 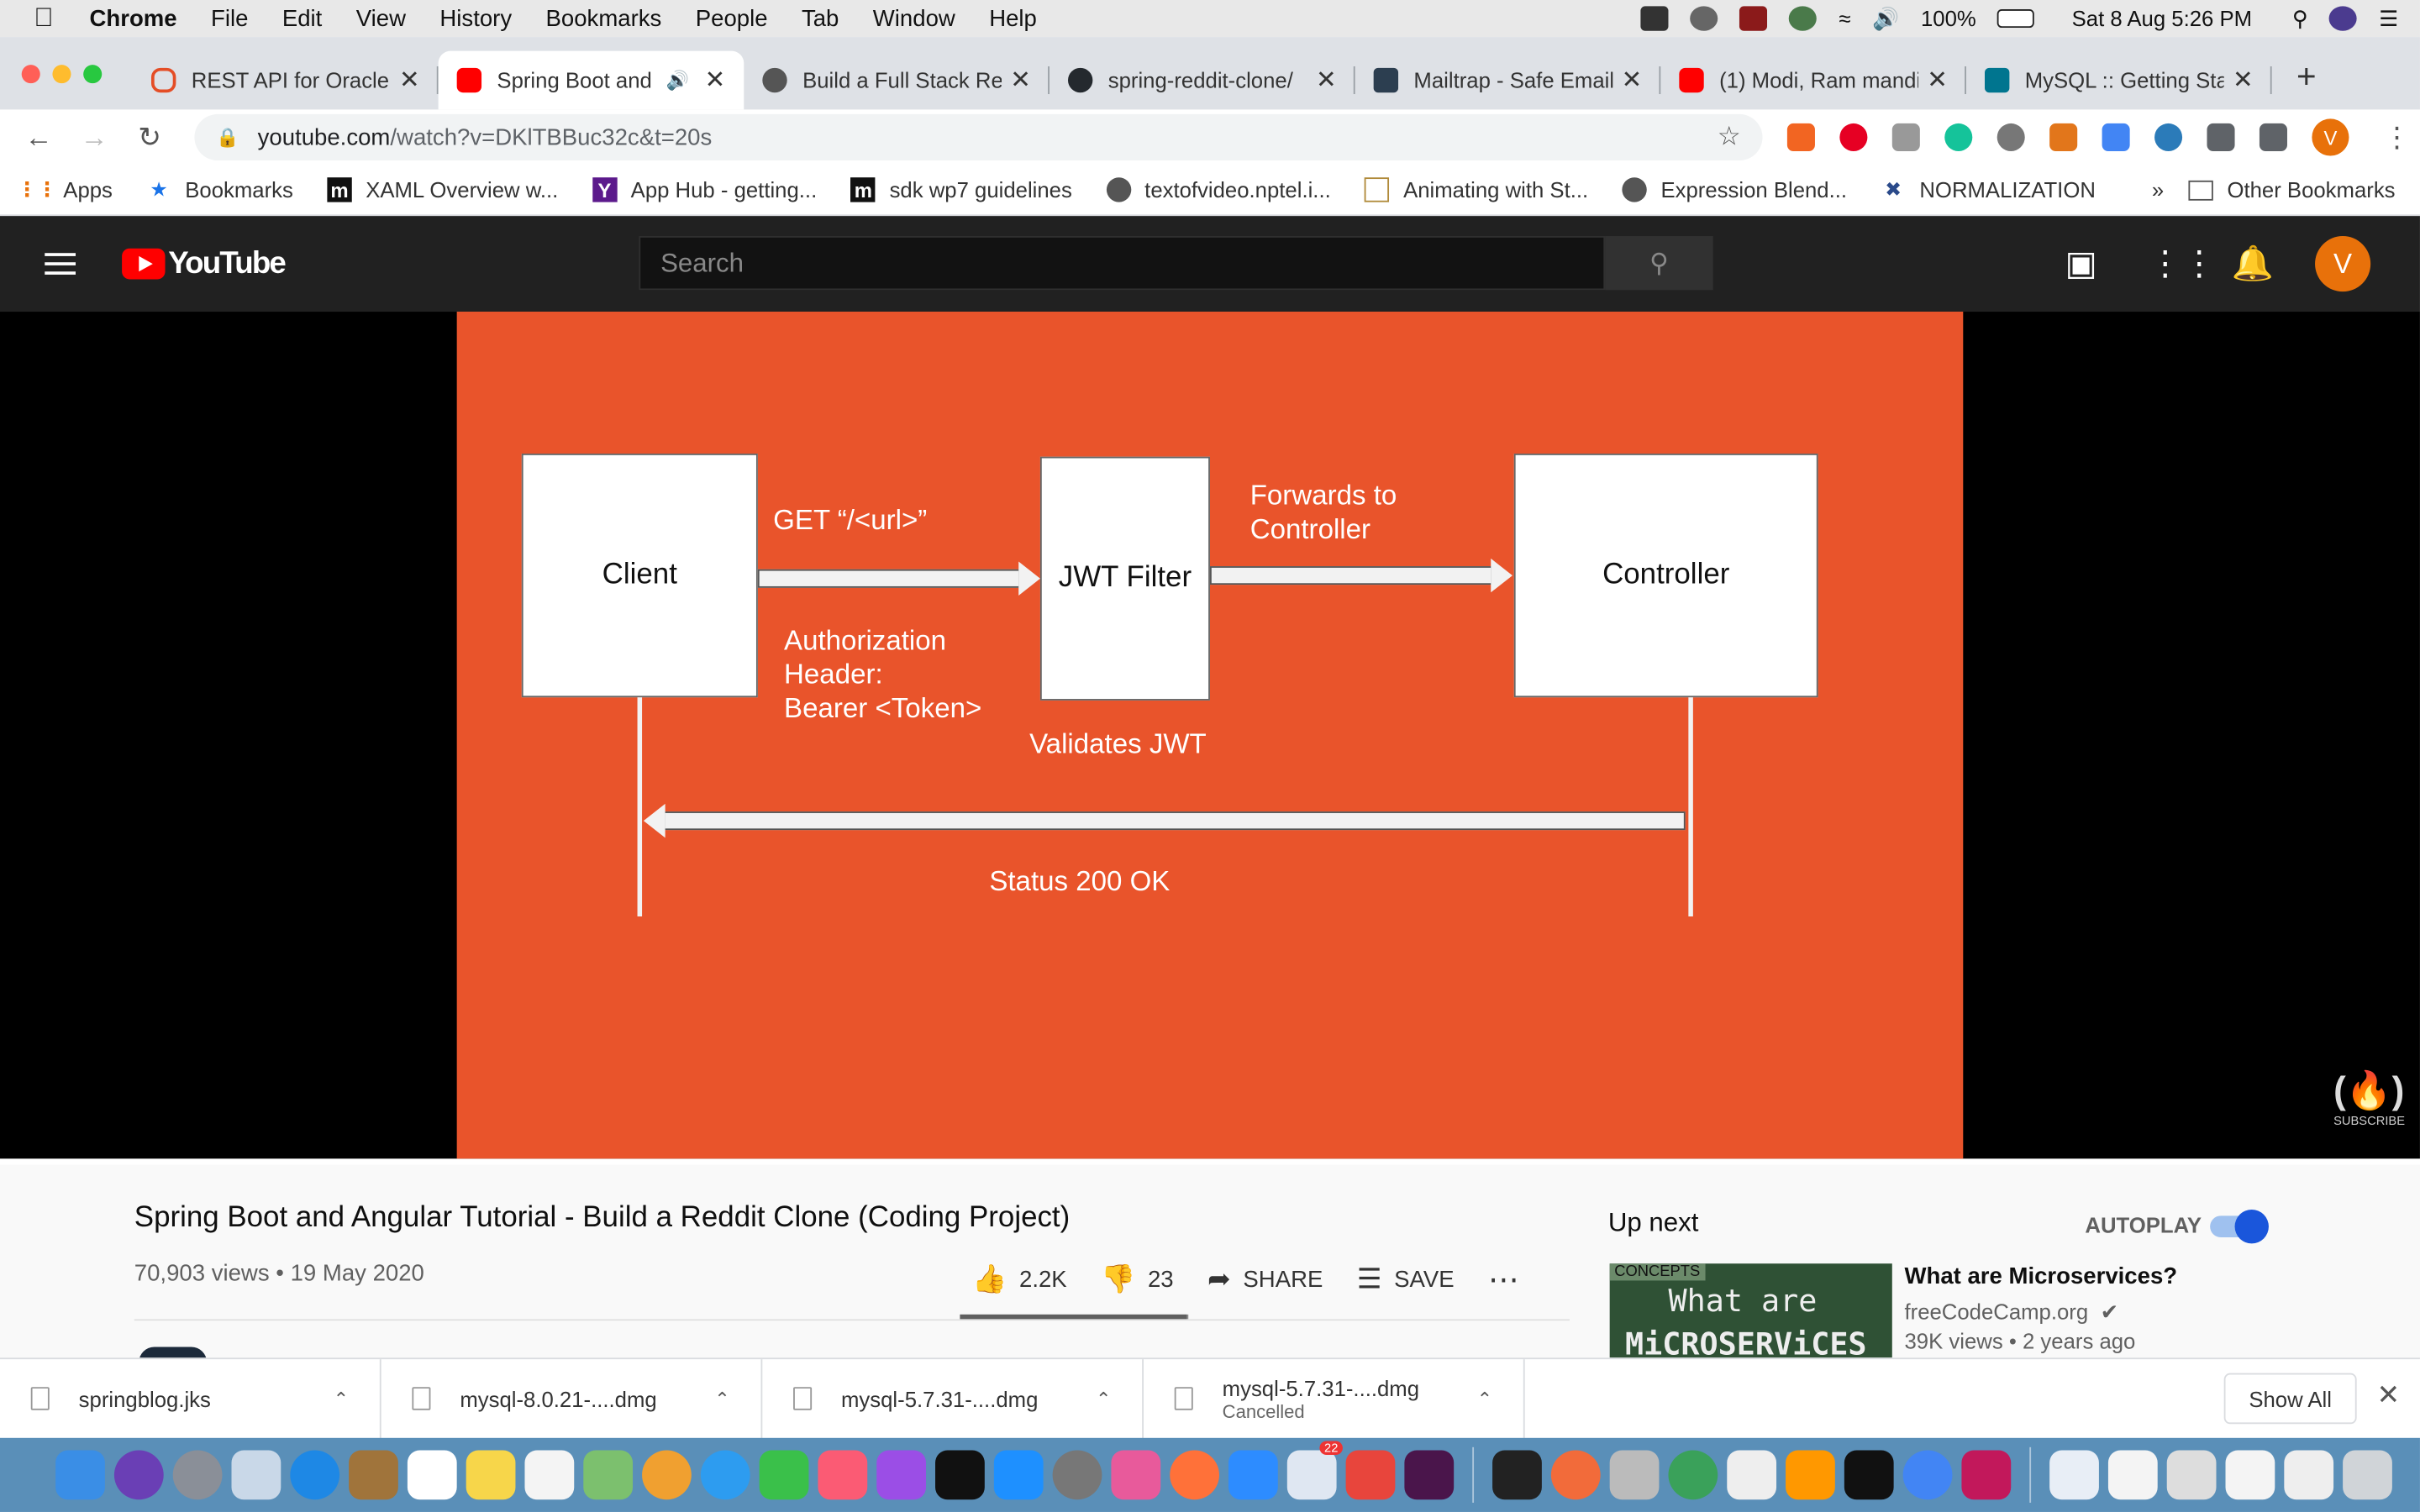 I want to click on app-store-icon, so click(x=1019, y=1475).